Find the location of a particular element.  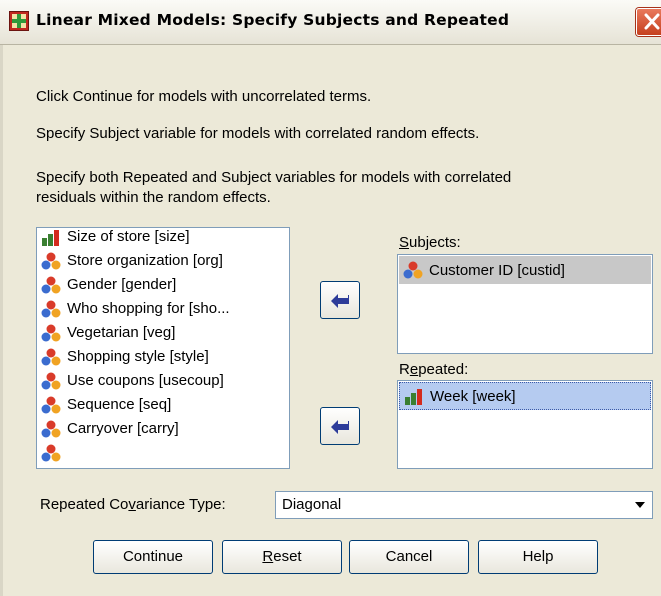

cancel-button: Cancel is located at coordinates (409, 557).